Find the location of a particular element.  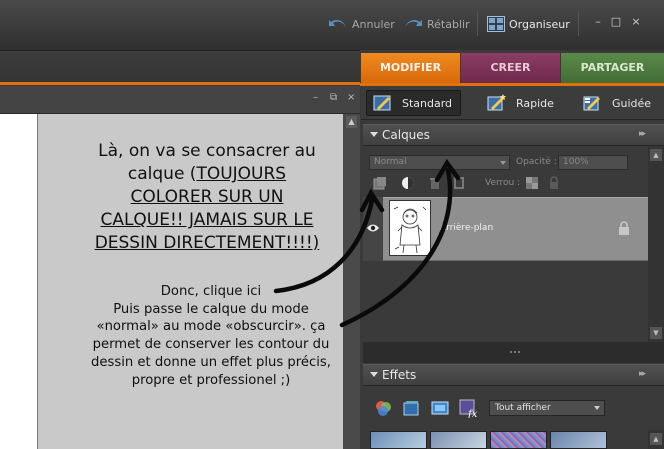

annotation-arrows is located at coordinates (367, 243).